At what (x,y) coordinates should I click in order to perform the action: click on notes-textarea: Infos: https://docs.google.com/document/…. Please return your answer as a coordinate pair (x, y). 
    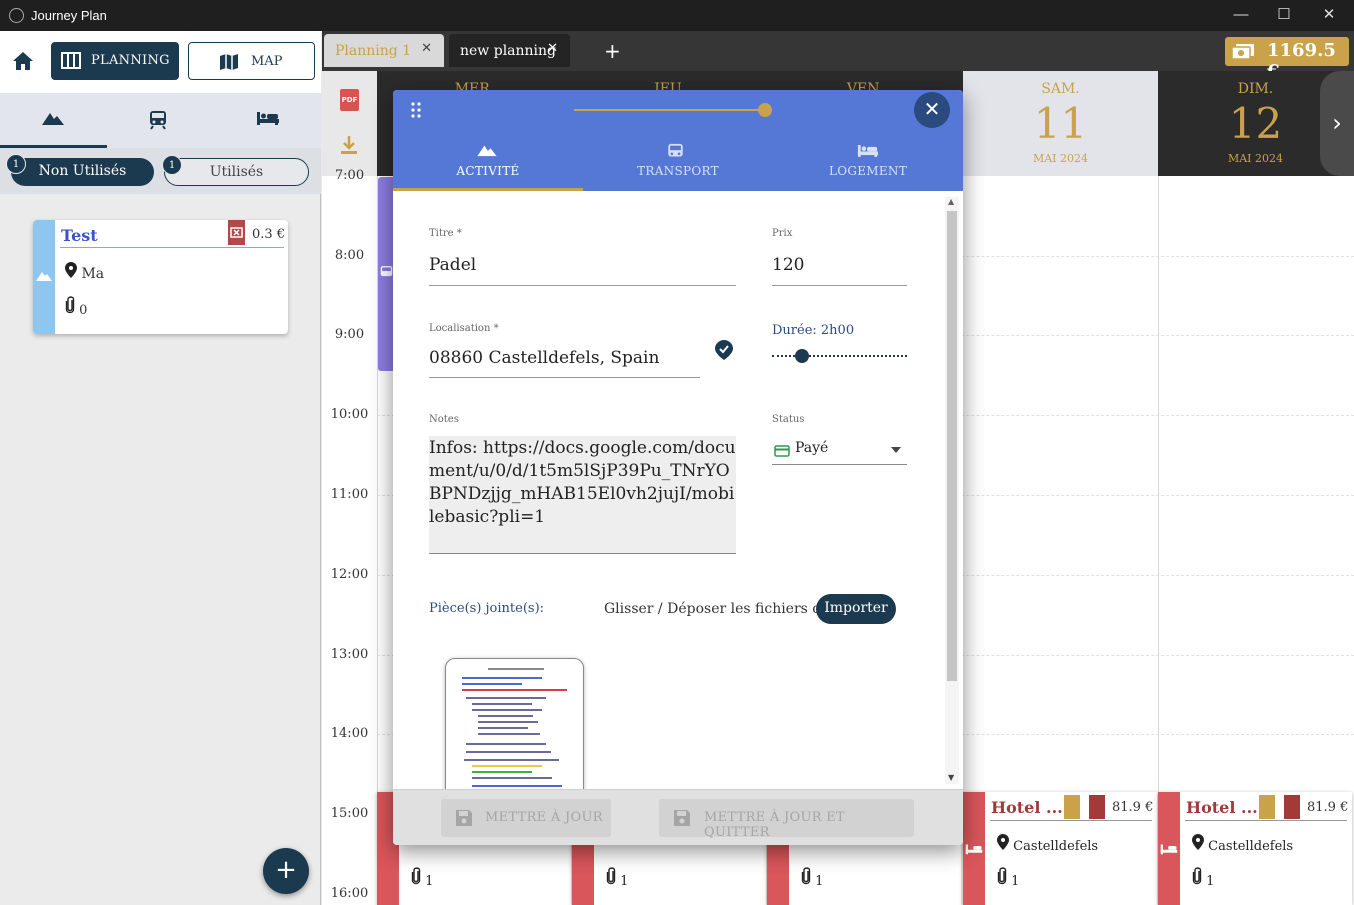
    Looking at the image, I should click on (582, 495).